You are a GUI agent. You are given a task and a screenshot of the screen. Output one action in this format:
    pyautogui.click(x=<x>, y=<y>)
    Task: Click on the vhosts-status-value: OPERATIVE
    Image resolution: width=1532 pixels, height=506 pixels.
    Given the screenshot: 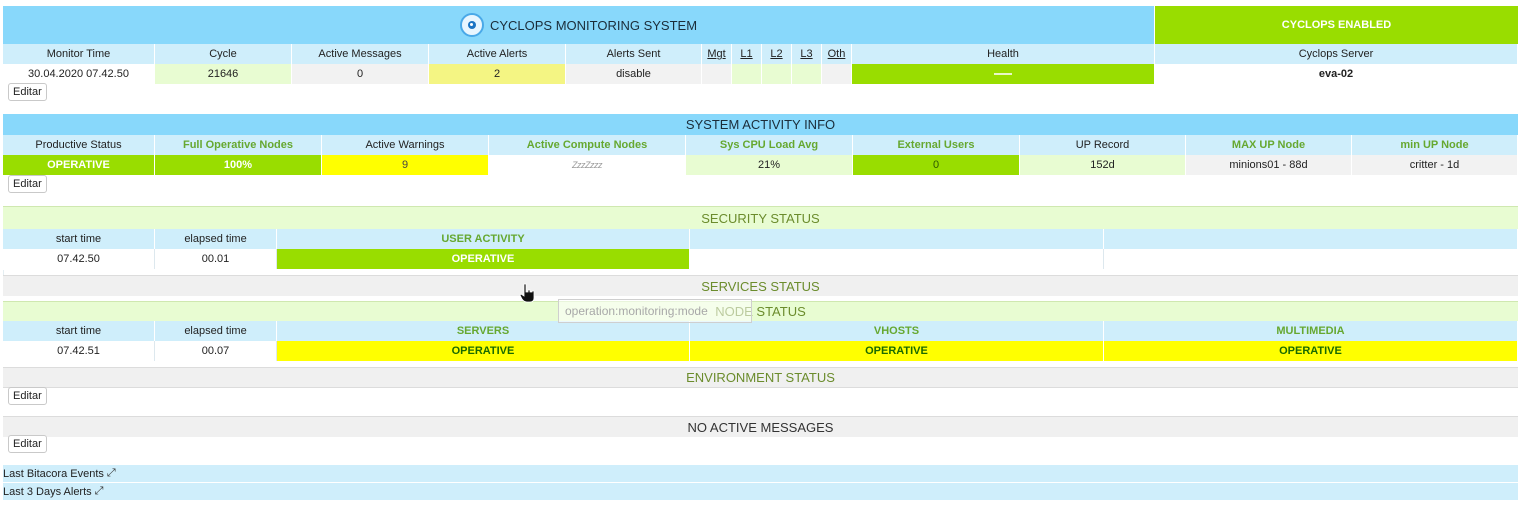 What is the action you would take?
    pyautogui.click(x=897, y=351)
    